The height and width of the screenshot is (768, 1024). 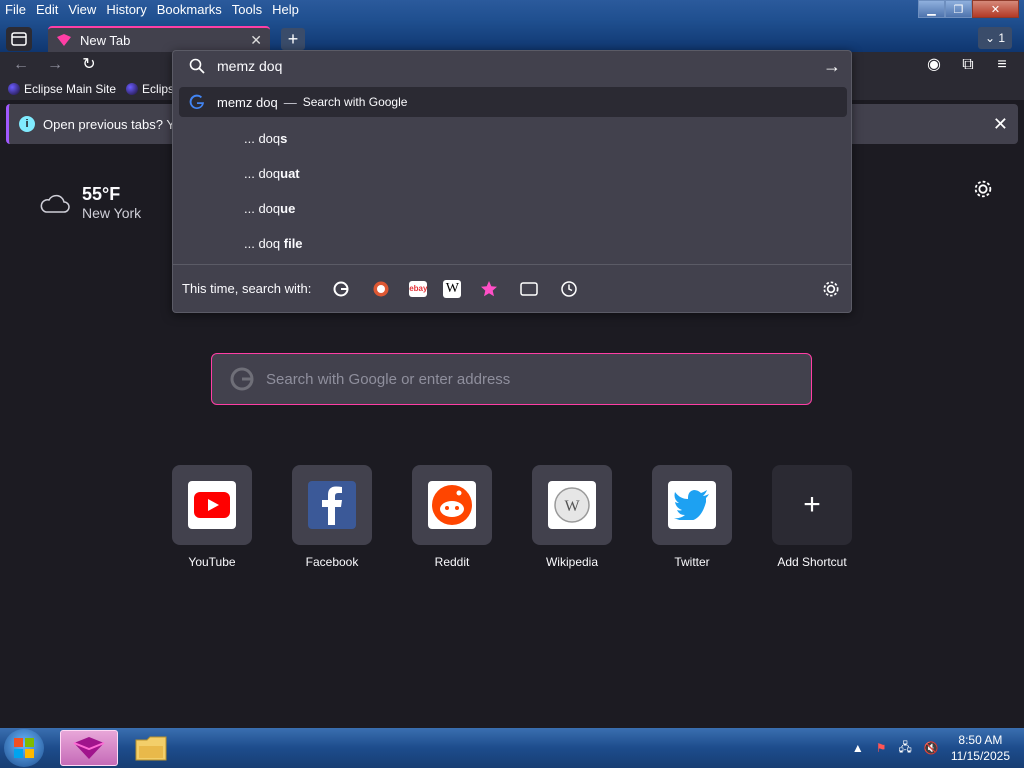 I want to click on facebook-icon, so click(x=332, y=505).